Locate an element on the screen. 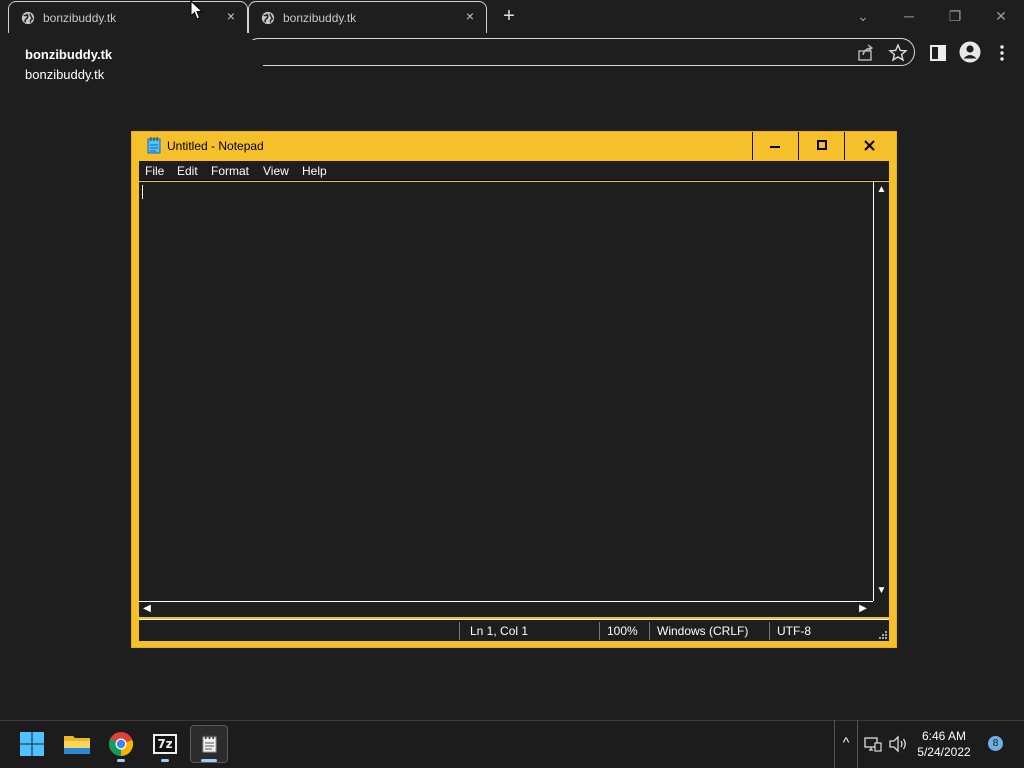 The height and width of the screenshot is (768, 1024). text-caret is located at coordinates (142, 192).